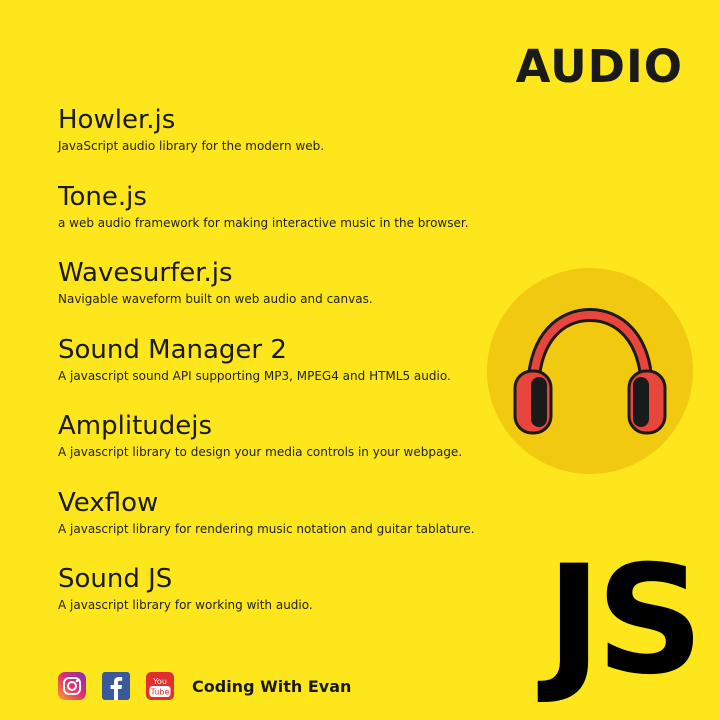  I want to click on library-name: Vexflow, so click(108, 502).